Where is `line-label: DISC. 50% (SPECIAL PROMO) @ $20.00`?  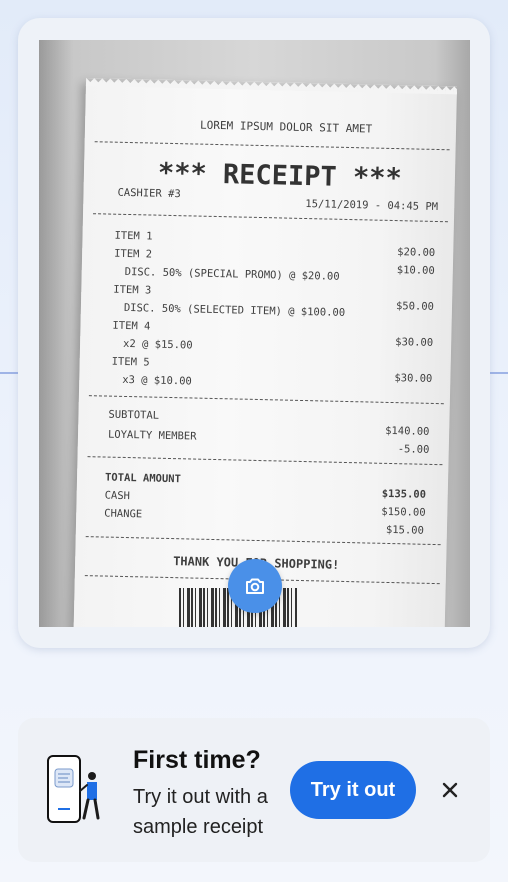 line-label: DISC. 50% (SPECIAL PROMO) @ $20.00 is located at coordinates (232, 274).